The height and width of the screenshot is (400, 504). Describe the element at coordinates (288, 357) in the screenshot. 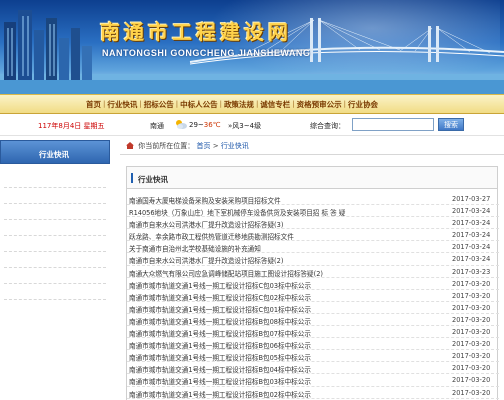

I see `news-title-link: 南通市城市轨道交通1号线一期工程设计招标B包05标中标公示` at that location.